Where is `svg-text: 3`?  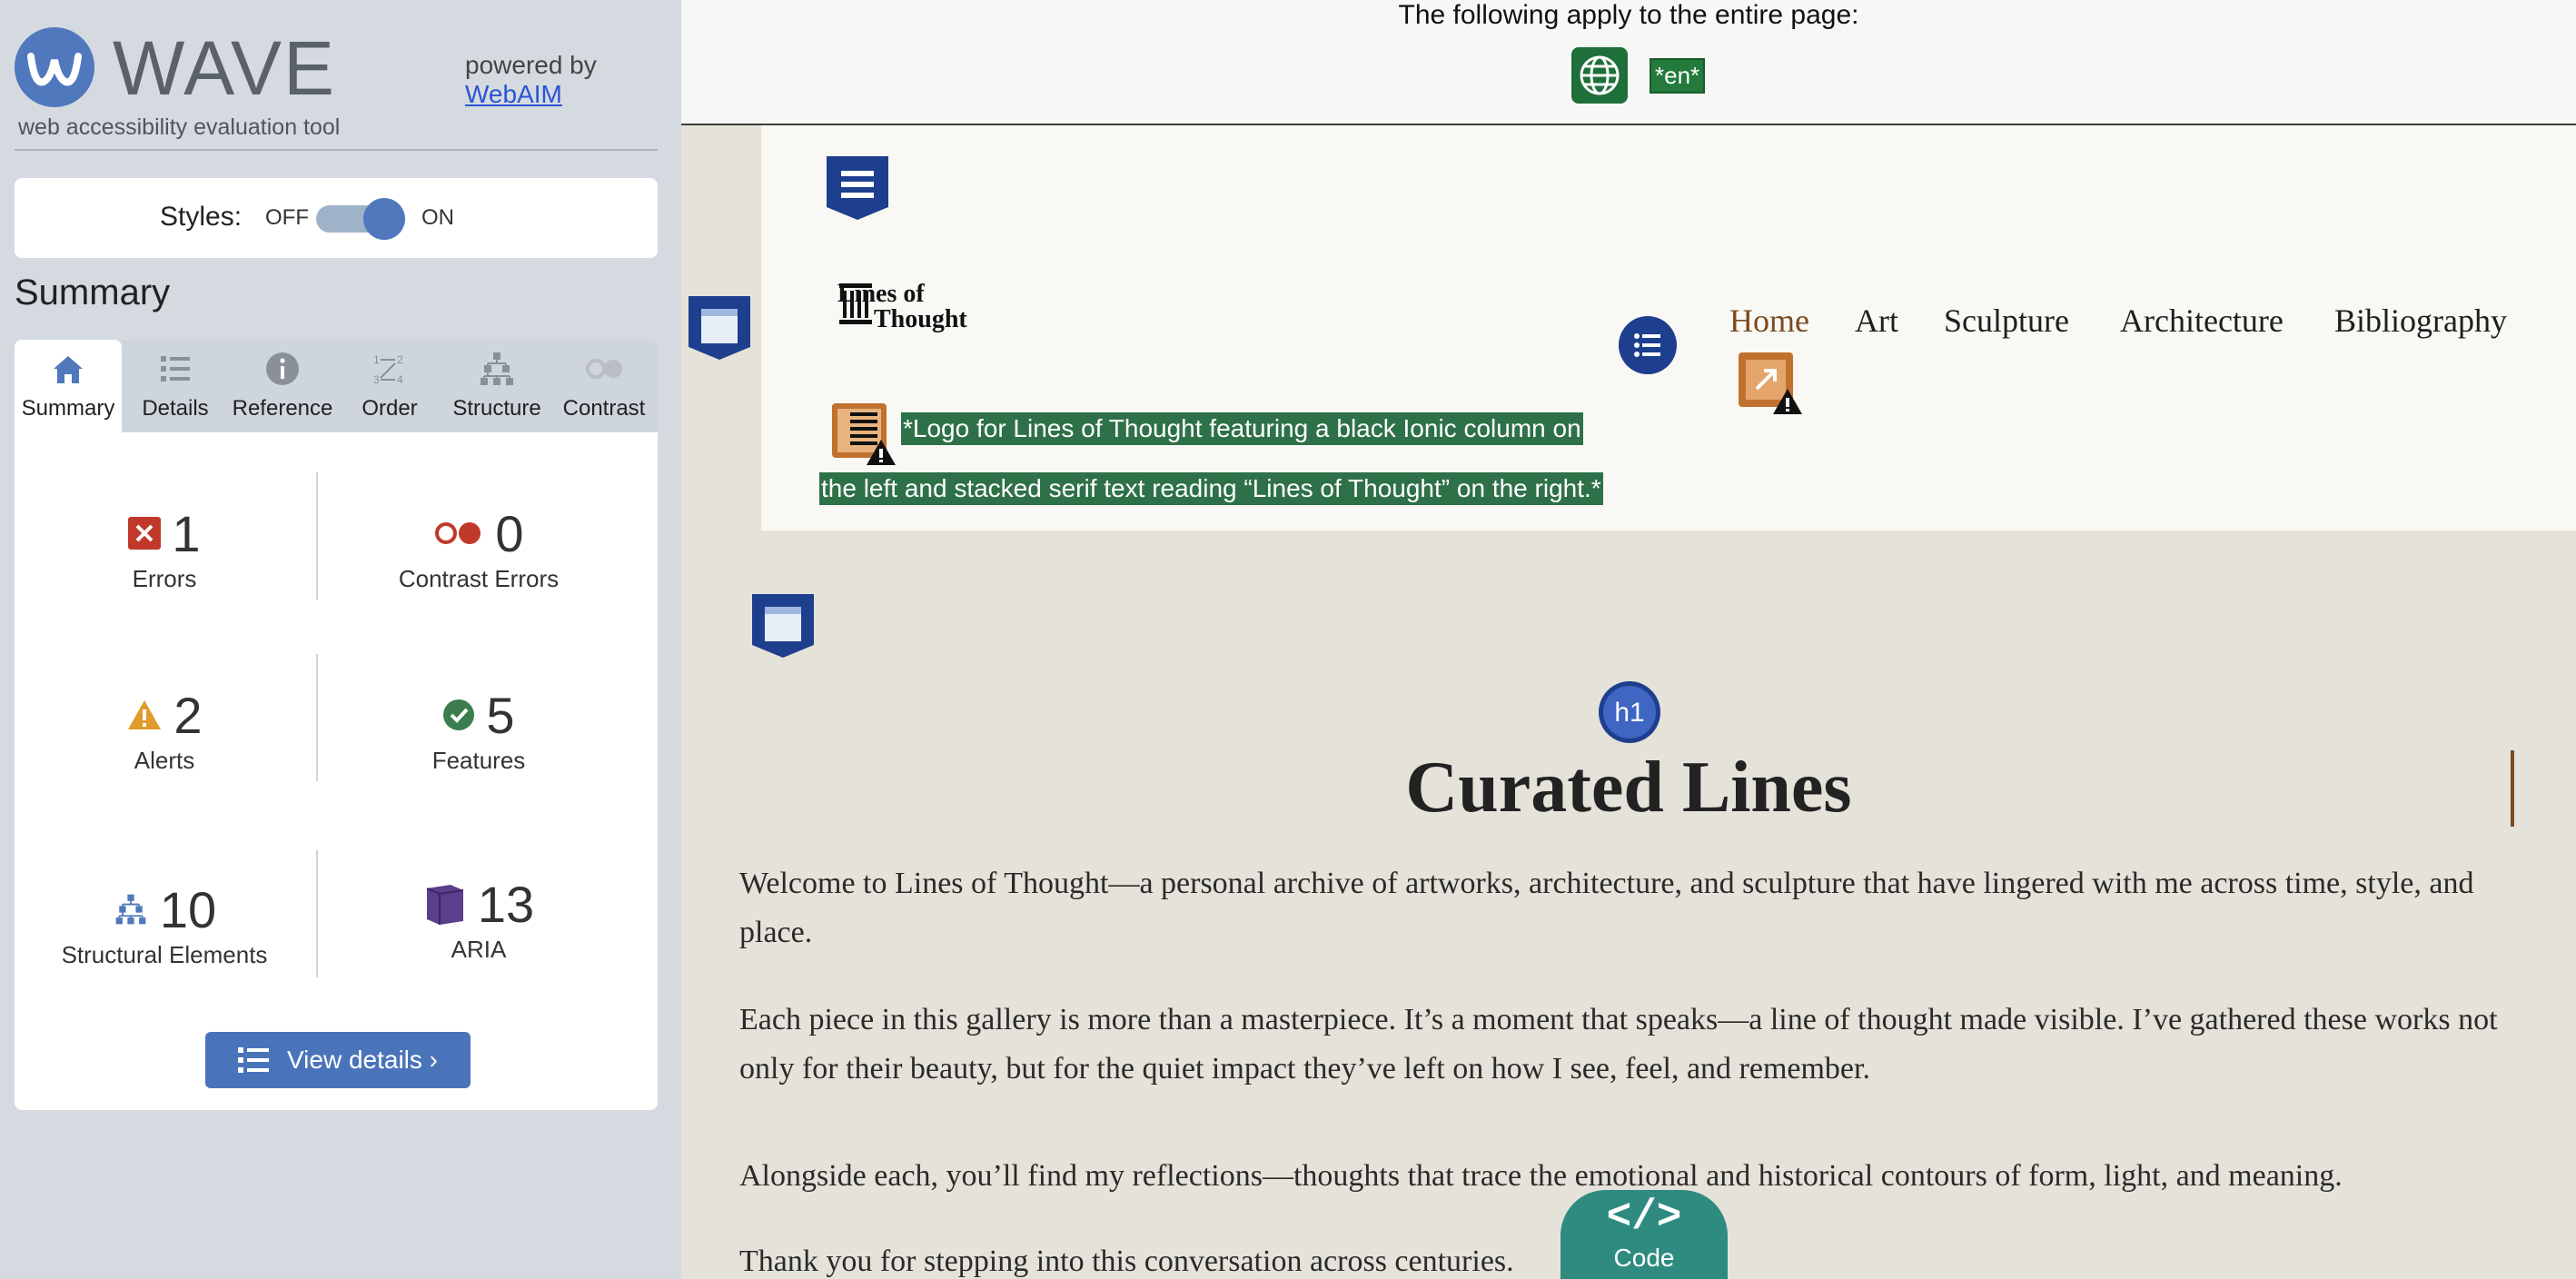
svg-text: 3 is located at coordinates (376, 379).